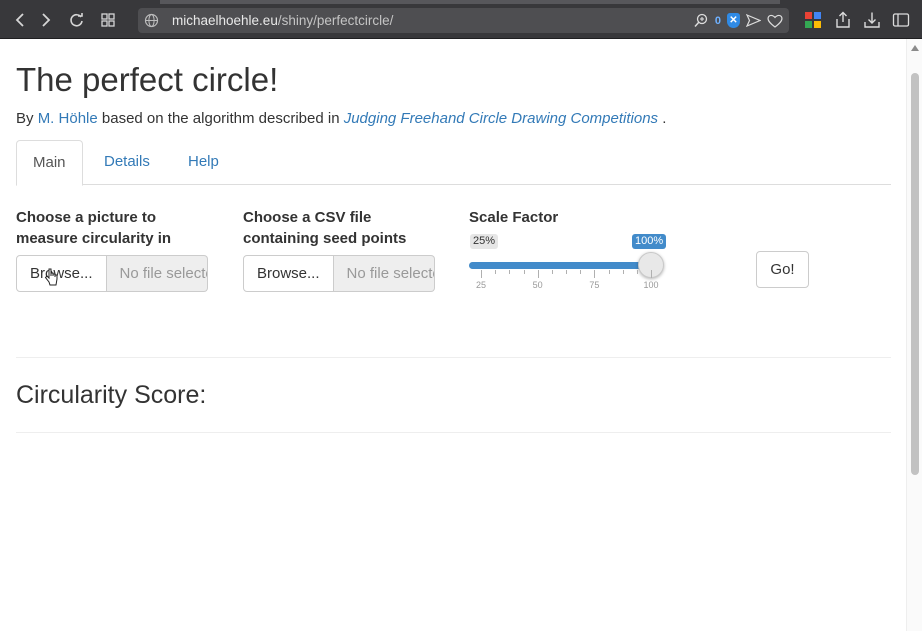 Image resolution: width=922 pixels, height=631 pixels. I want to click on globe-icon, so click(151, 20).